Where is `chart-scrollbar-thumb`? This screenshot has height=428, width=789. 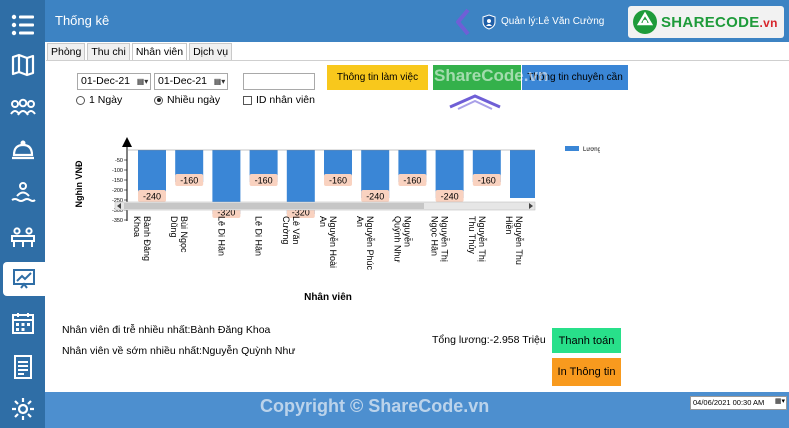 chart-scrollbar-thumb is located at coordinates (274, 206).